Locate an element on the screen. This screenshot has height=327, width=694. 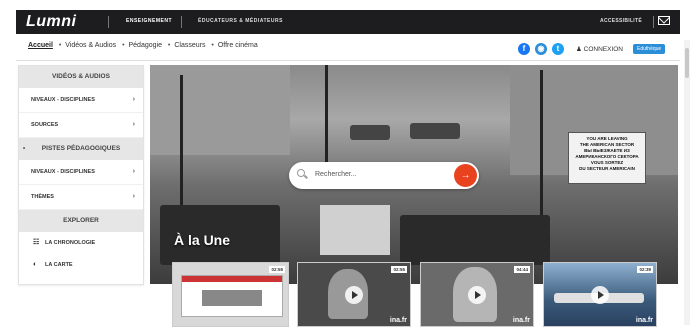
sidebar-item-themes: THÈMES › is located at coordinates (81, 197).